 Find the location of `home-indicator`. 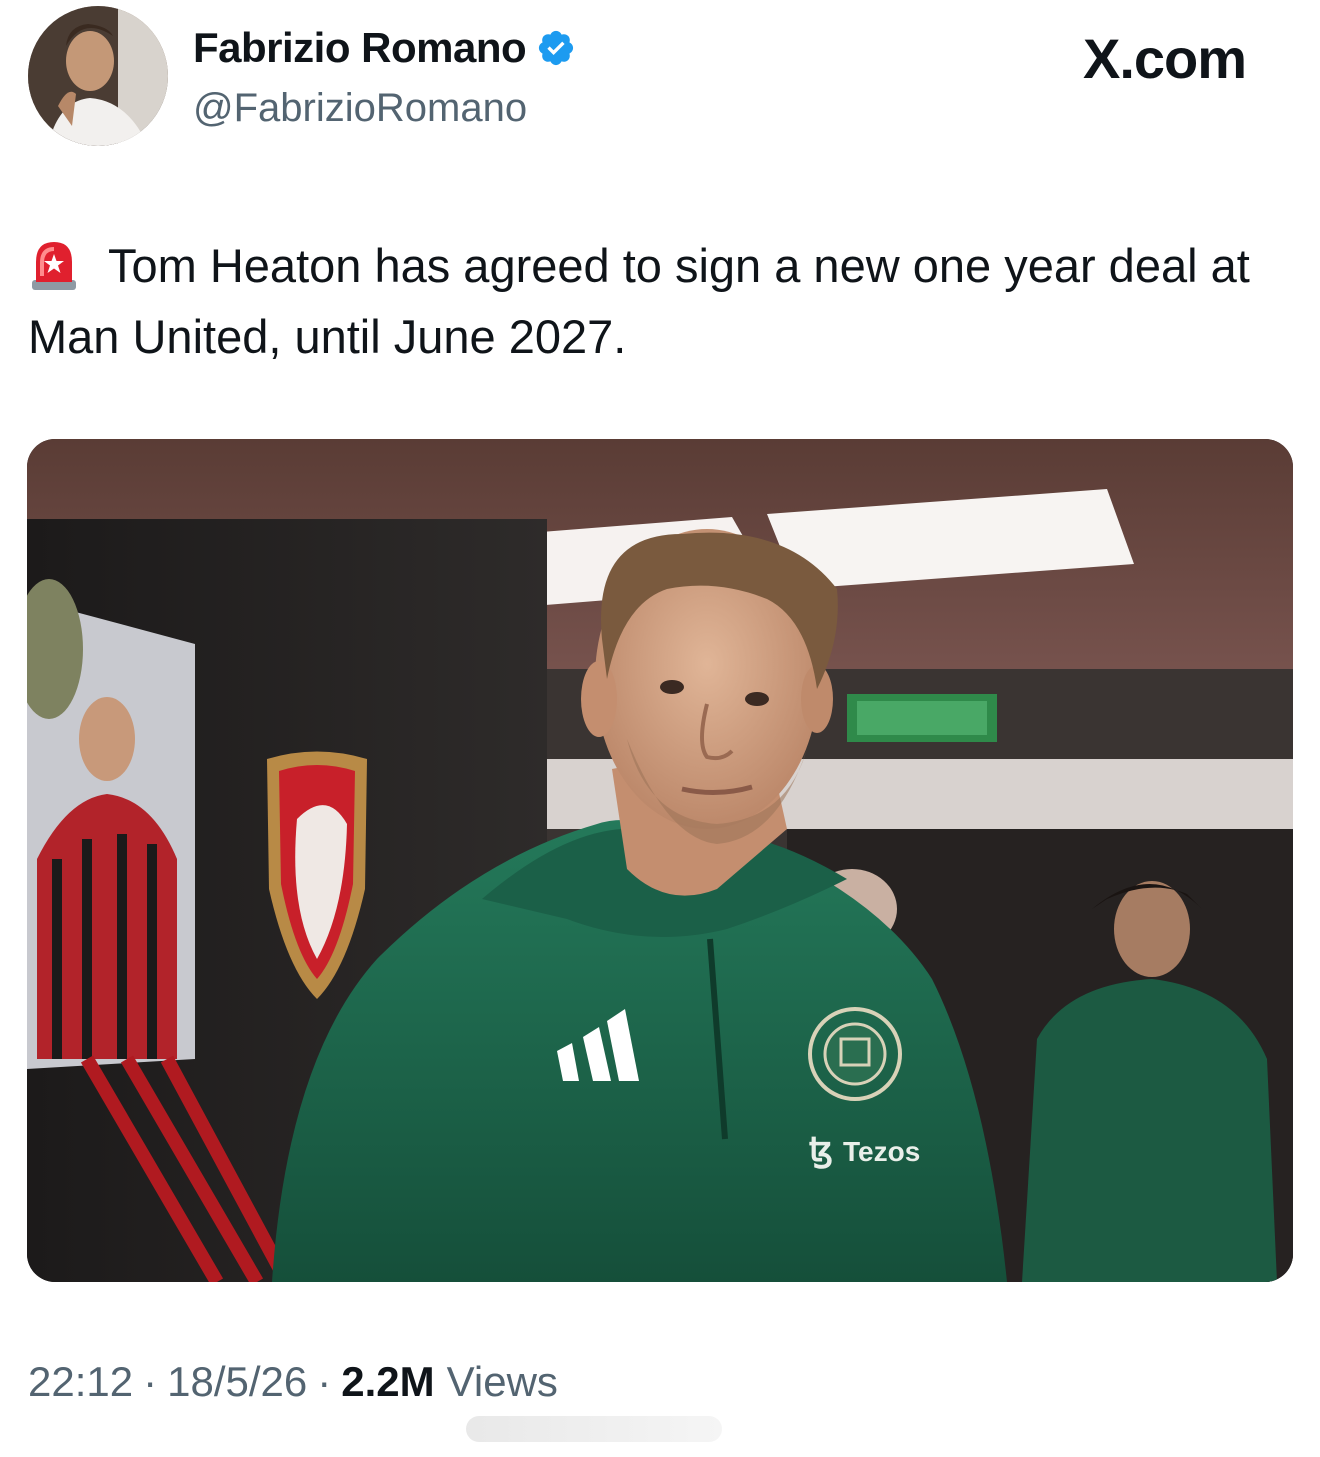

home-indicator is located at coordinates (594, 1429).